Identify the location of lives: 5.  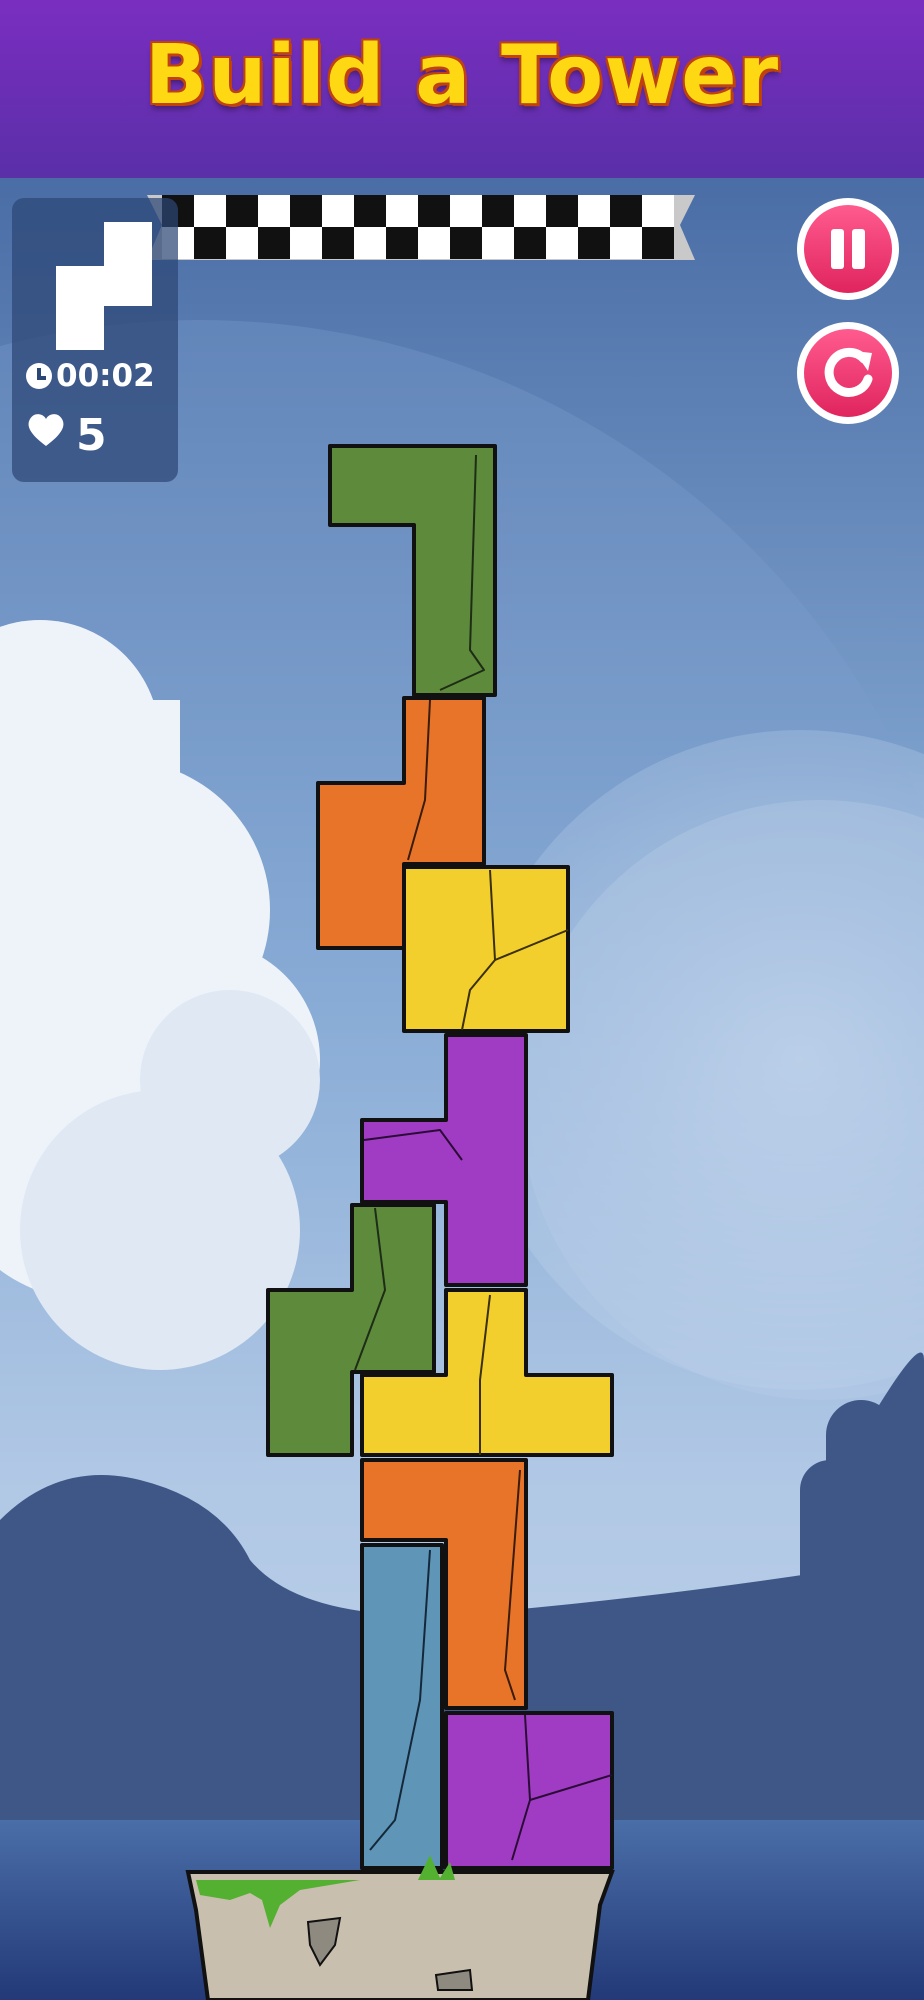
(66, 435).